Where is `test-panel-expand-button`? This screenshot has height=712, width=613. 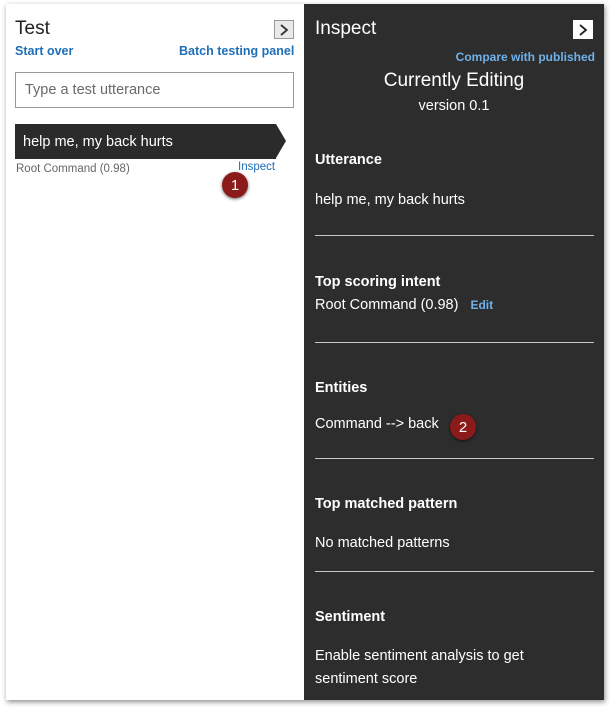 test-panel-expand-button is located at coordinates (284, 29).